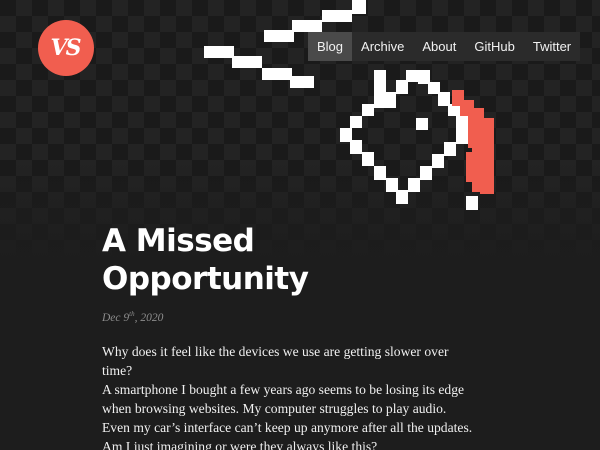 The height and width of the screenshot is (450, 600). I want to click on nav-blog-link: Blog, so click(330, 46).